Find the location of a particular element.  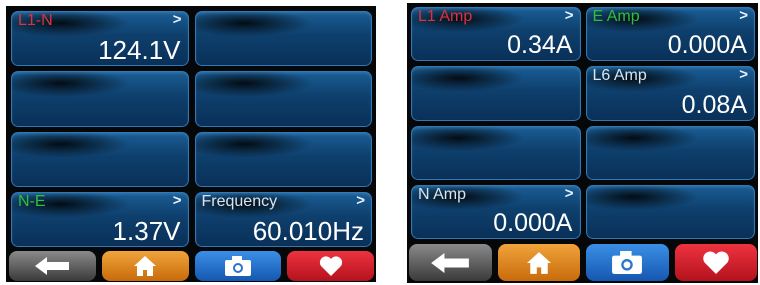

tile-e-amp: E Amp > 0.000A is located at coordinates (670, 34).